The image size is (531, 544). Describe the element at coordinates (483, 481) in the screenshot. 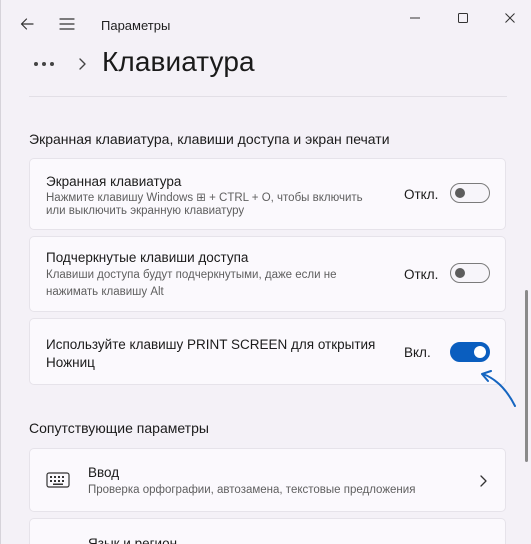

I see `chevron-right-icon` at that location.